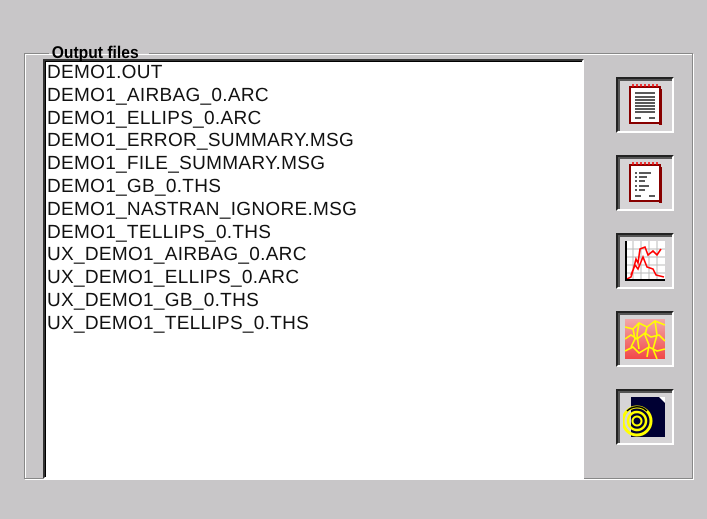 The height and width of the screenshot is (519, 707). Describe the element at coordinates (177, 256) in the screenshot. I see `file-item: UX_DEMO1_AIRBAG_0.ARC` at that location.